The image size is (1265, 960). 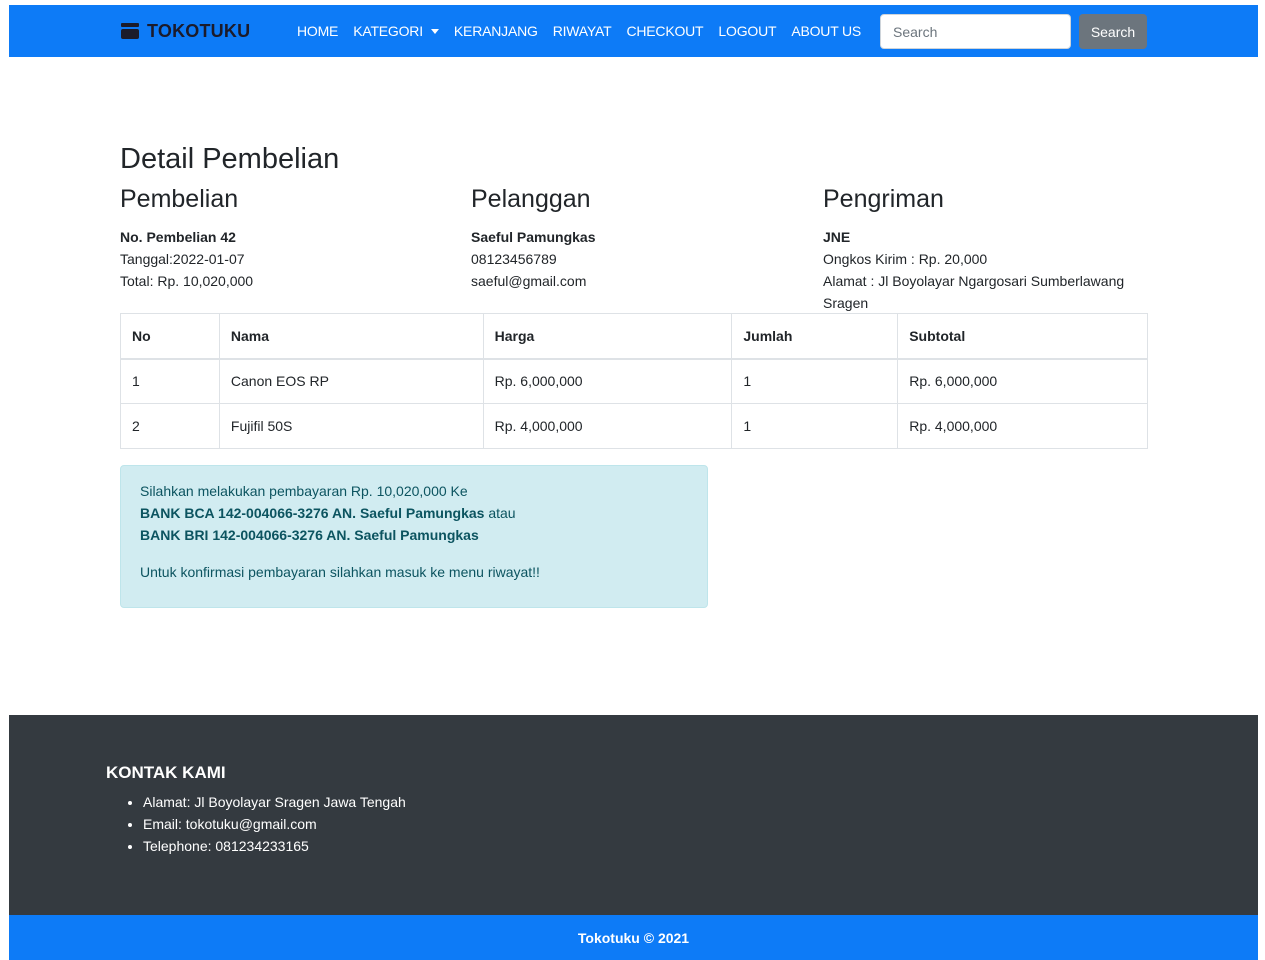 I want to click on header-subtotal: Subtotal, so click(x=1022, y=336).